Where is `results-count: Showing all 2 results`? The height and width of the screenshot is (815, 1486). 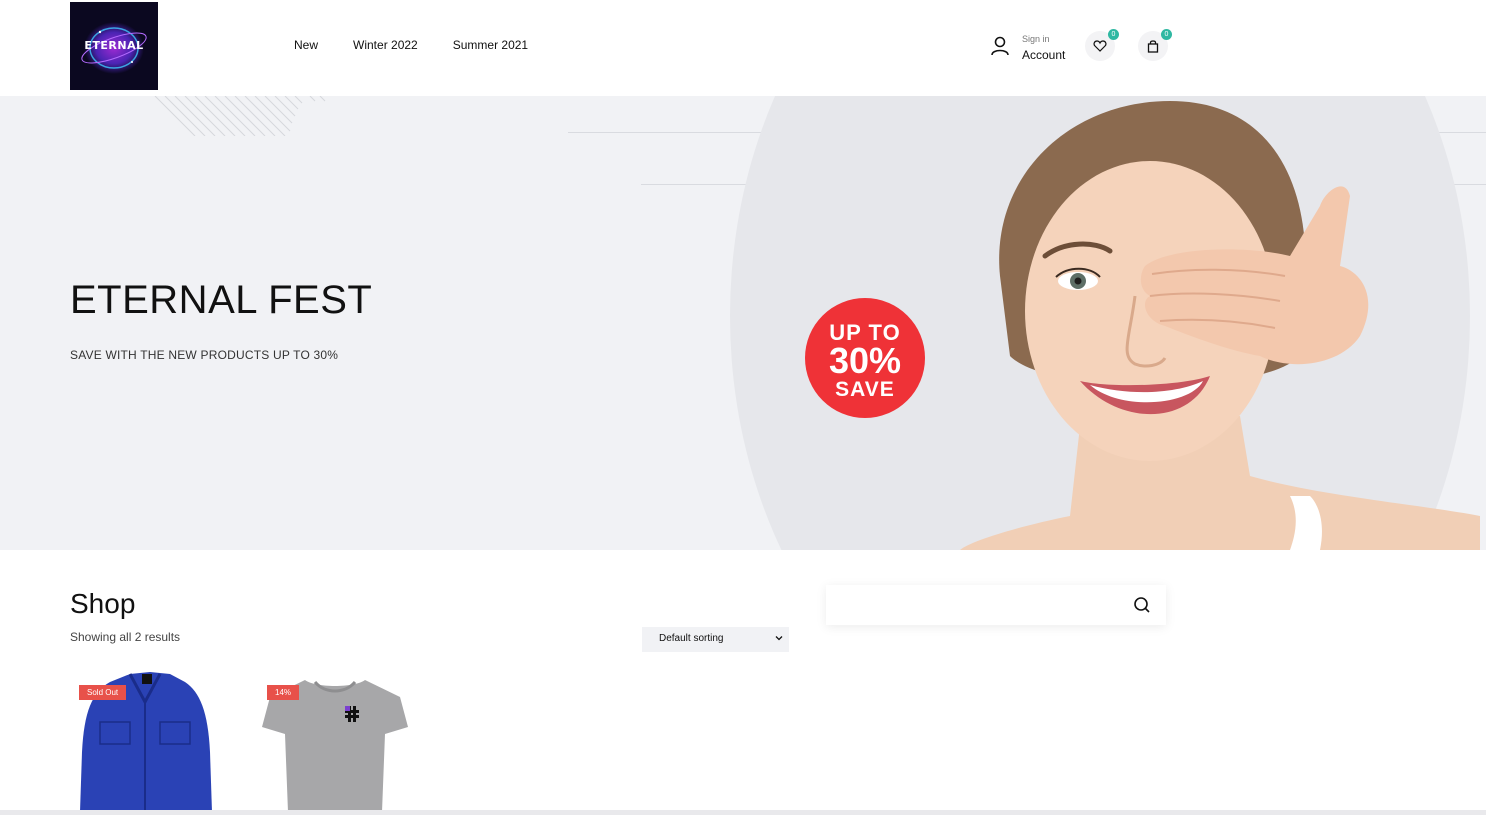 results-count: Showing all 2 results is located at coordinates (125, 637).